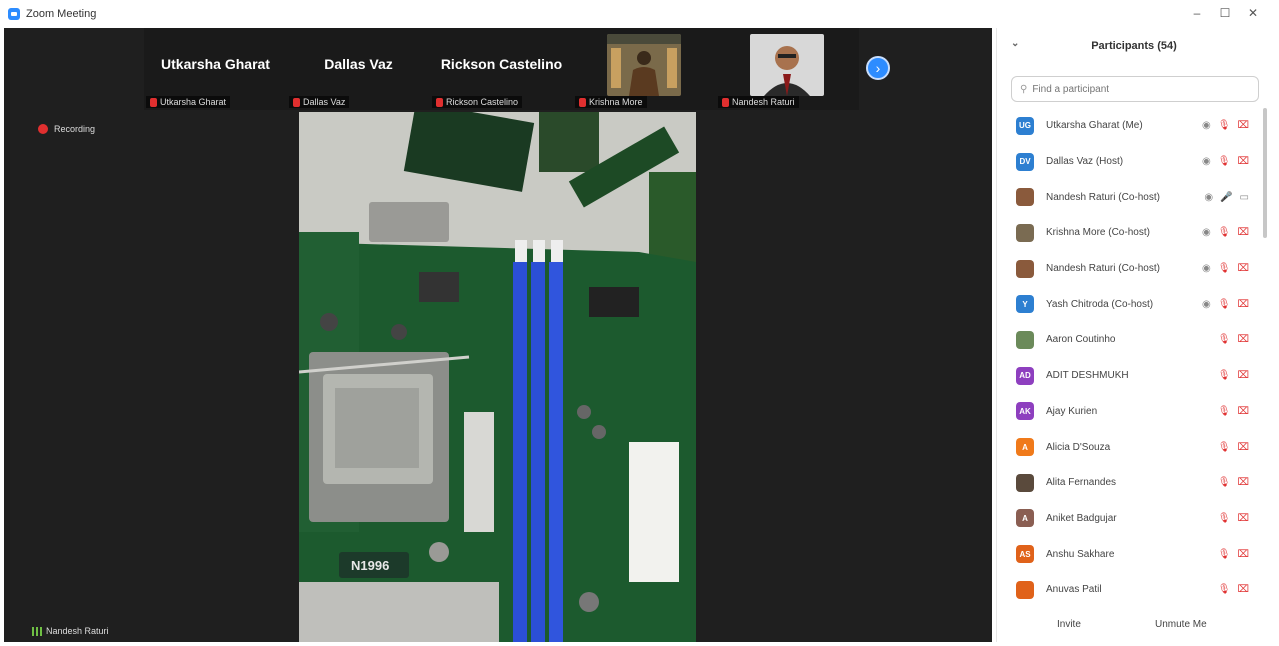 The image size is (1279, 646). Describe the element at coordinates (1015, 43) in the screenshot. I see `chevron-down-icon: ⌄` at that location.